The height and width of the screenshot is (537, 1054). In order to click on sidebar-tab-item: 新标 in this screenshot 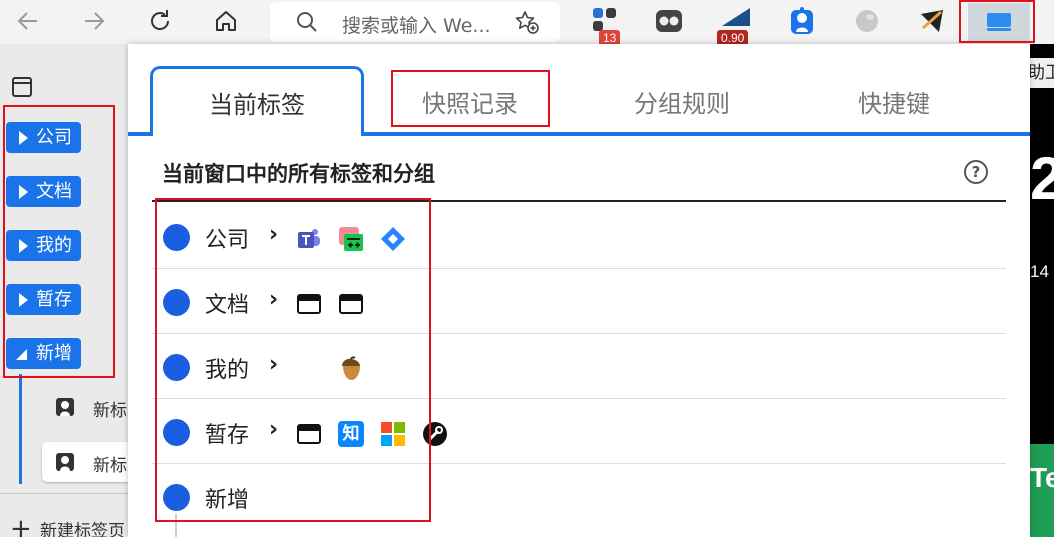, I will do `click(85, 407)`.